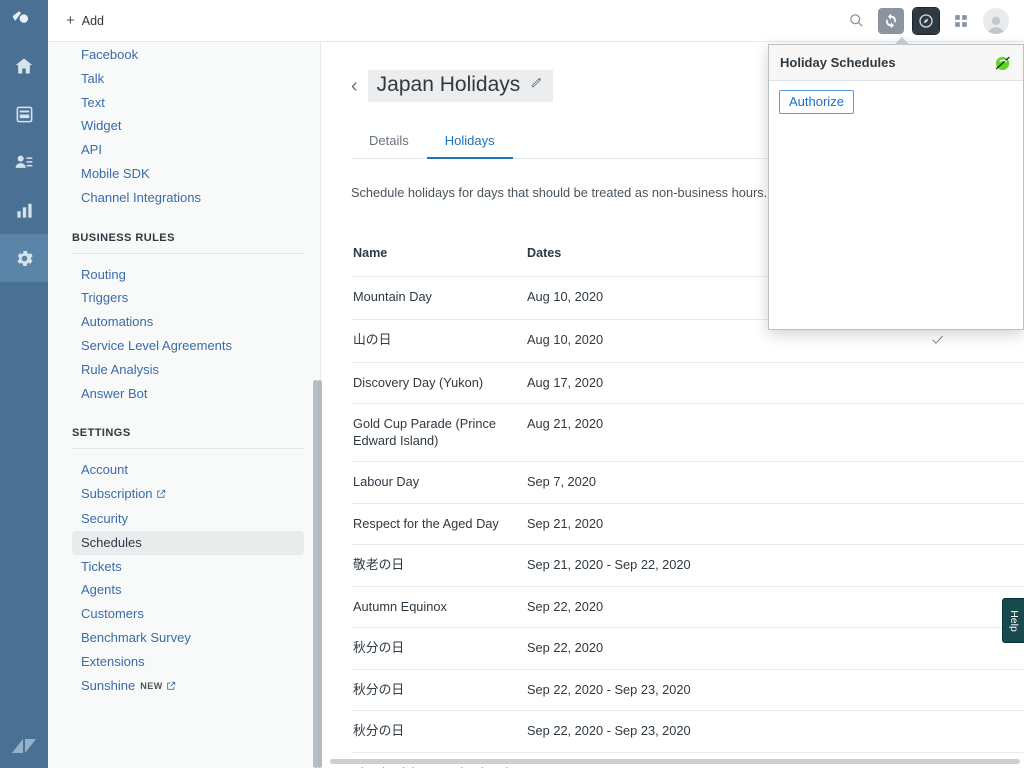 The height and width of the screenshot is (768, 1024). Describe the element at coordinates (123, 237) in the screenshot. I see `nav-section-business-rules-title: BUSINESS RULES` at that location.